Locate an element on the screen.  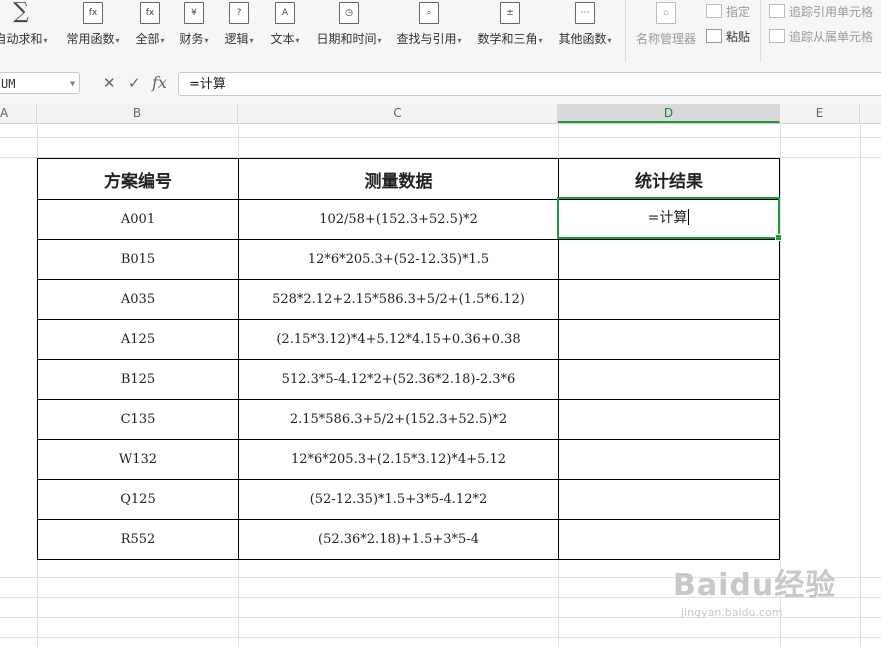
more-book-icon: ⋯ is located at coordinates (585, 13).